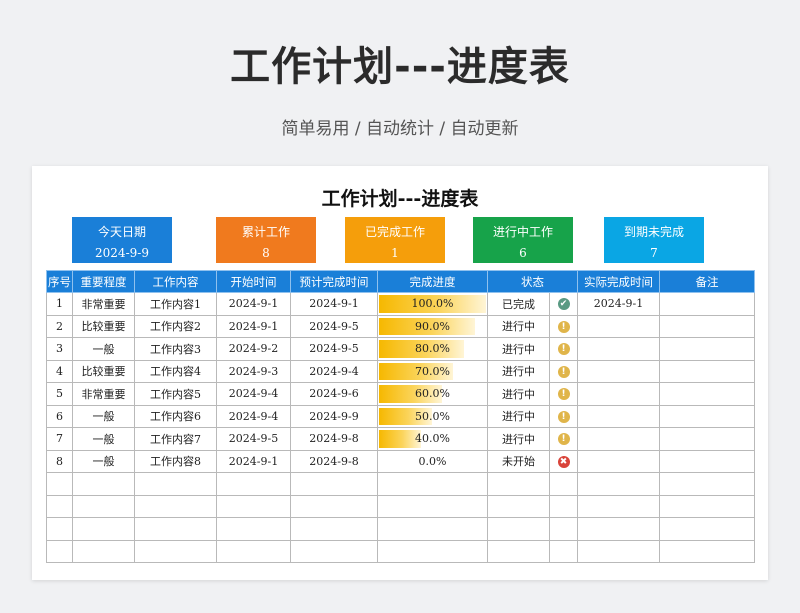  What do you see at coordinates (532, 281) in the screenshot?
I see `column-header-status: 状态` at bounding box center [532, 281].